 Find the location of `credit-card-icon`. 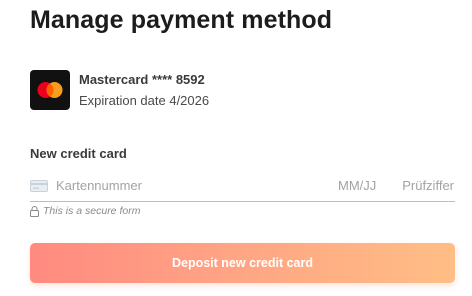

credit-card-icon is located at coordinates (39, 188).